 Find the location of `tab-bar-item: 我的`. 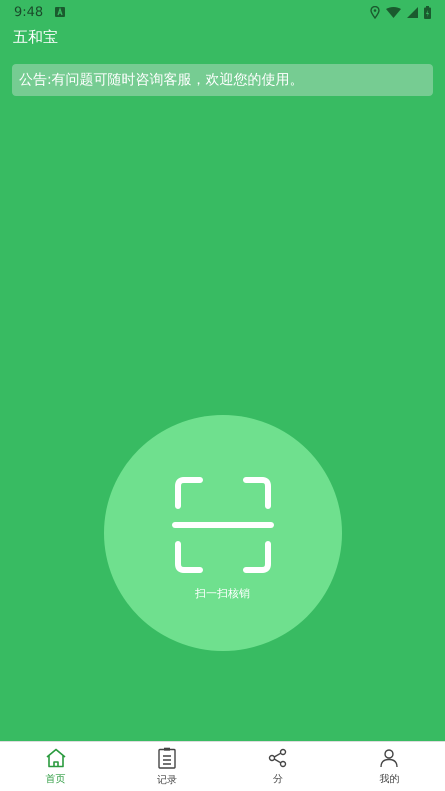

tab-bar-item: 我的 is located at coordinates (389, 766).